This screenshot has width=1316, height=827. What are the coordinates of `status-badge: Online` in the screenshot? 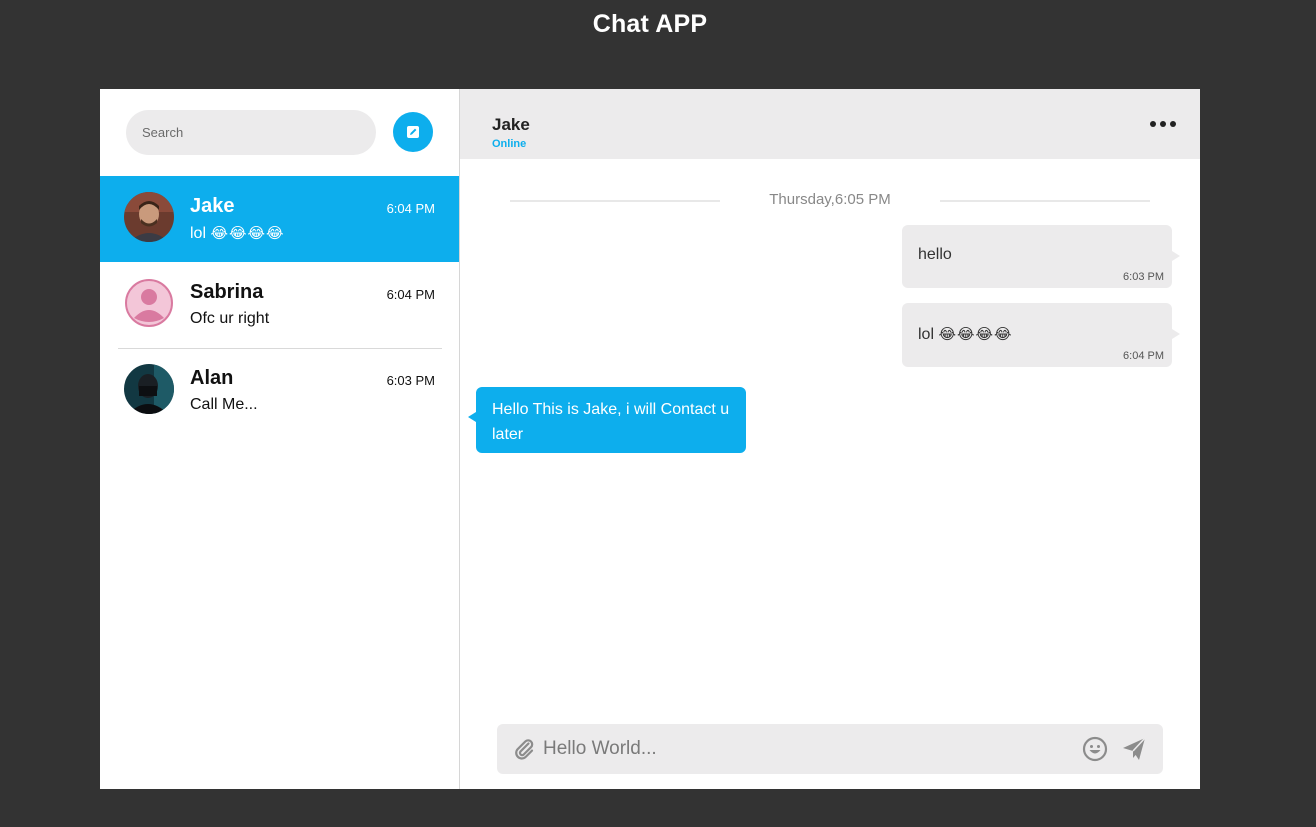 It's located at (509, 144).